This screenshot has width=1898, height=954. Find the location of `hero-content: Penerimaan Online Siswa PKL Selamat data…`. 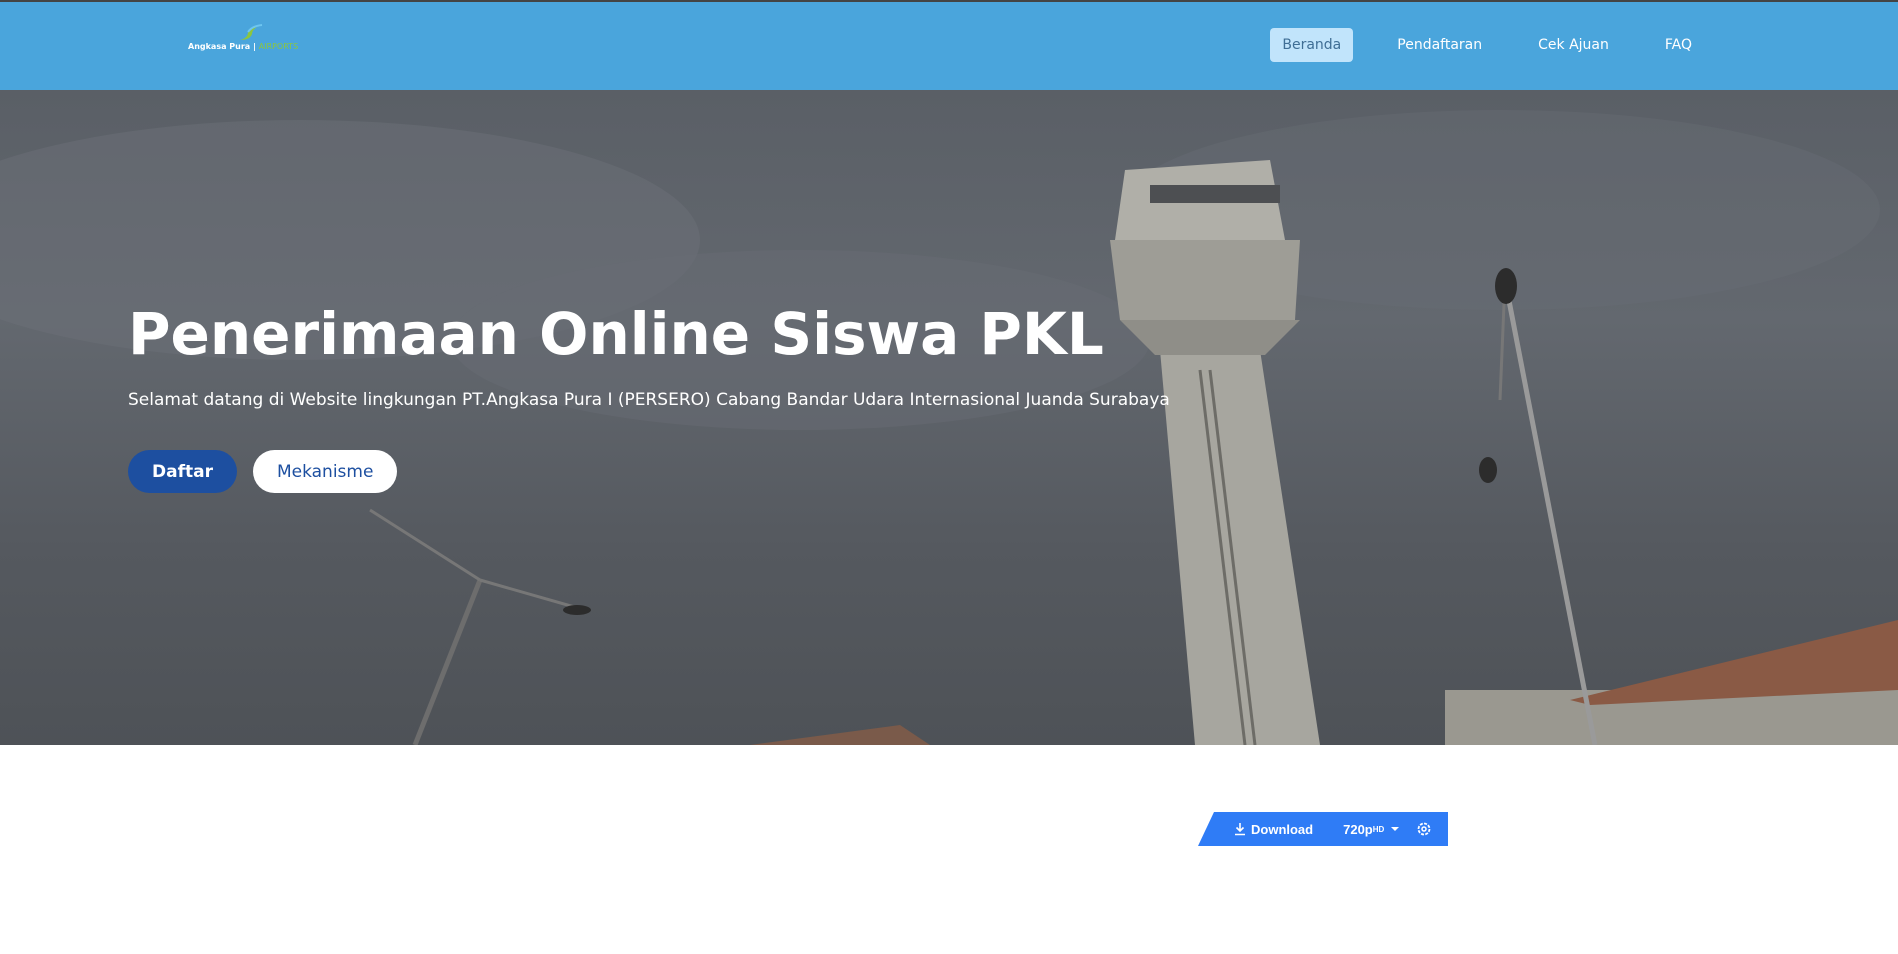

hero-content: Penerimaan Online Siswa PKL Selamat data… is located at coordinates (649, 396).